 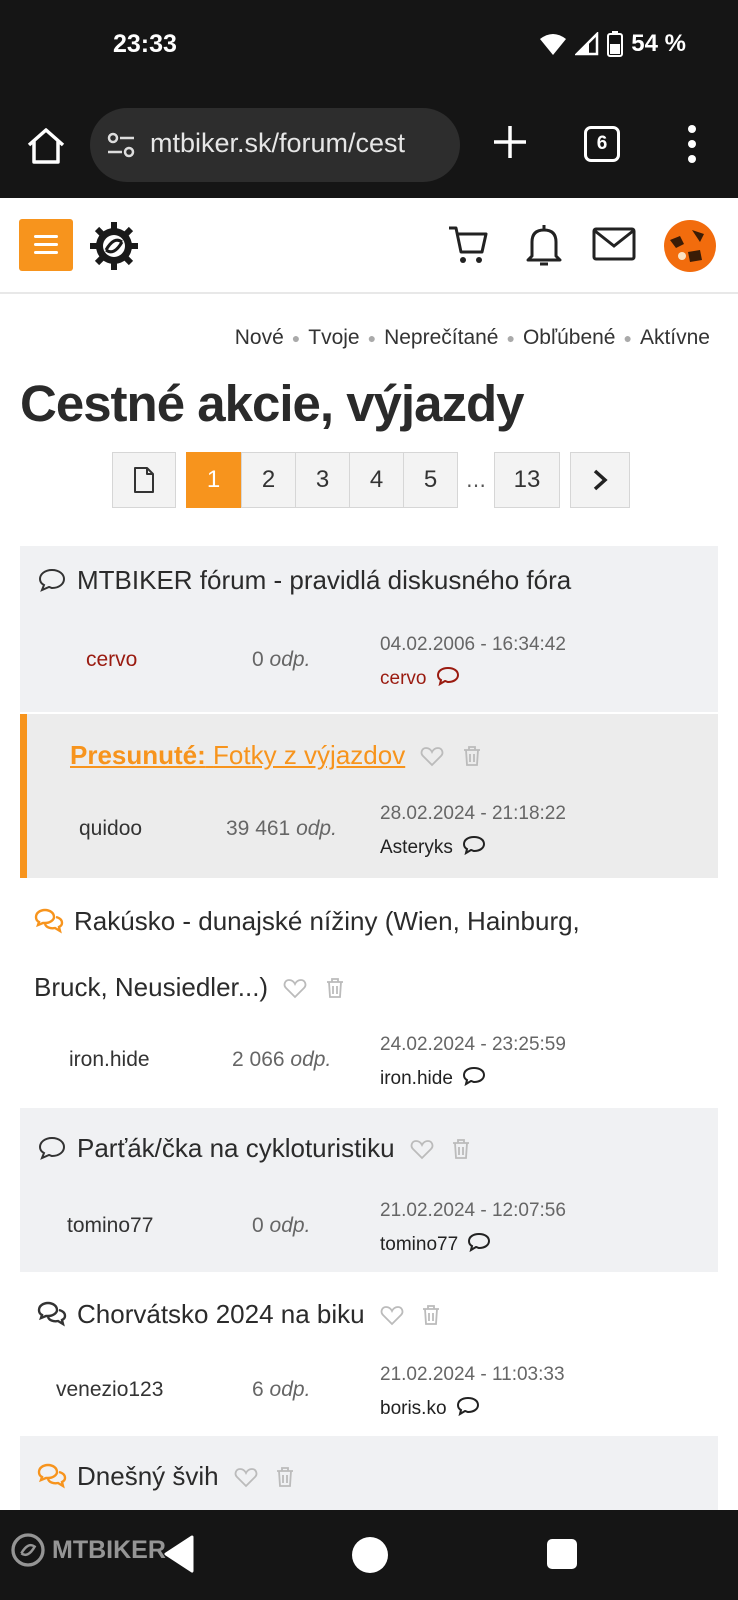 What do you see at coordinates (110, 1226) in the screenshot?
I see `topic-author: tomino77` at bounding box center [110, 1226].